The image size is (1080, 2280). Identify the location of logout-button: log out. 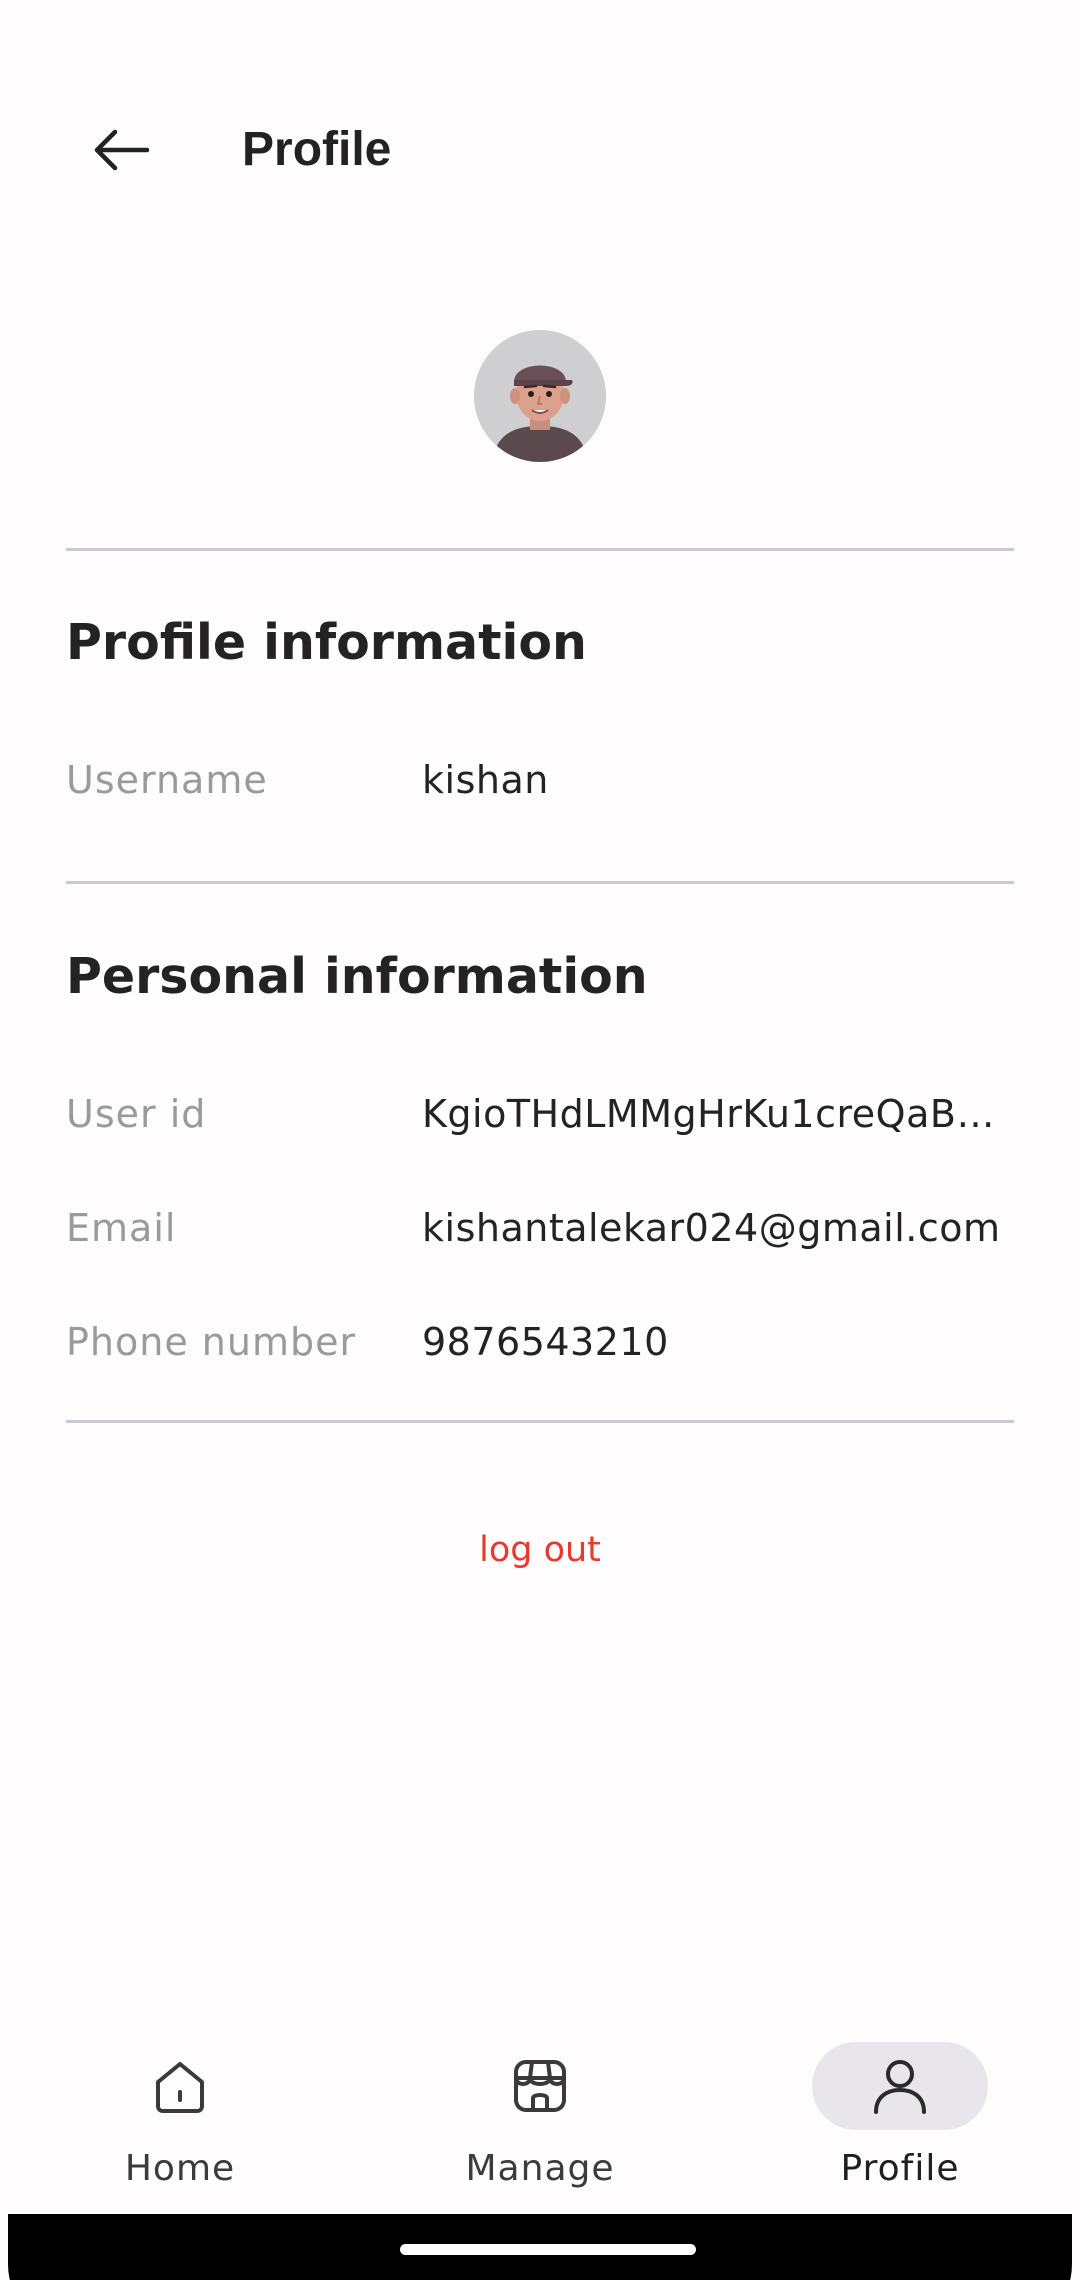
(540, 1550).